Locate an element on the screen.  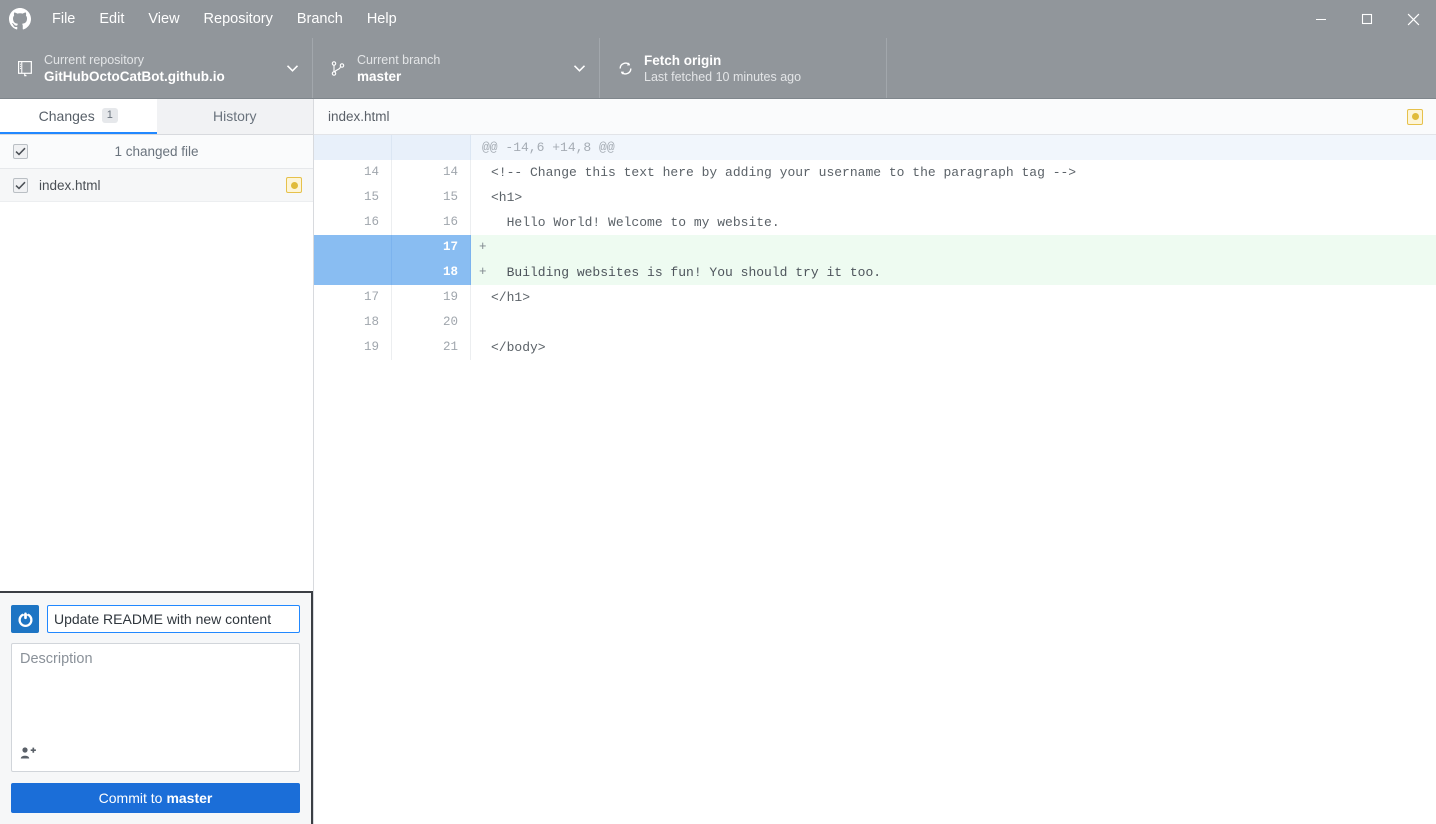
diff-gutter-old-line: 16 is located at coordinates (353, 222).